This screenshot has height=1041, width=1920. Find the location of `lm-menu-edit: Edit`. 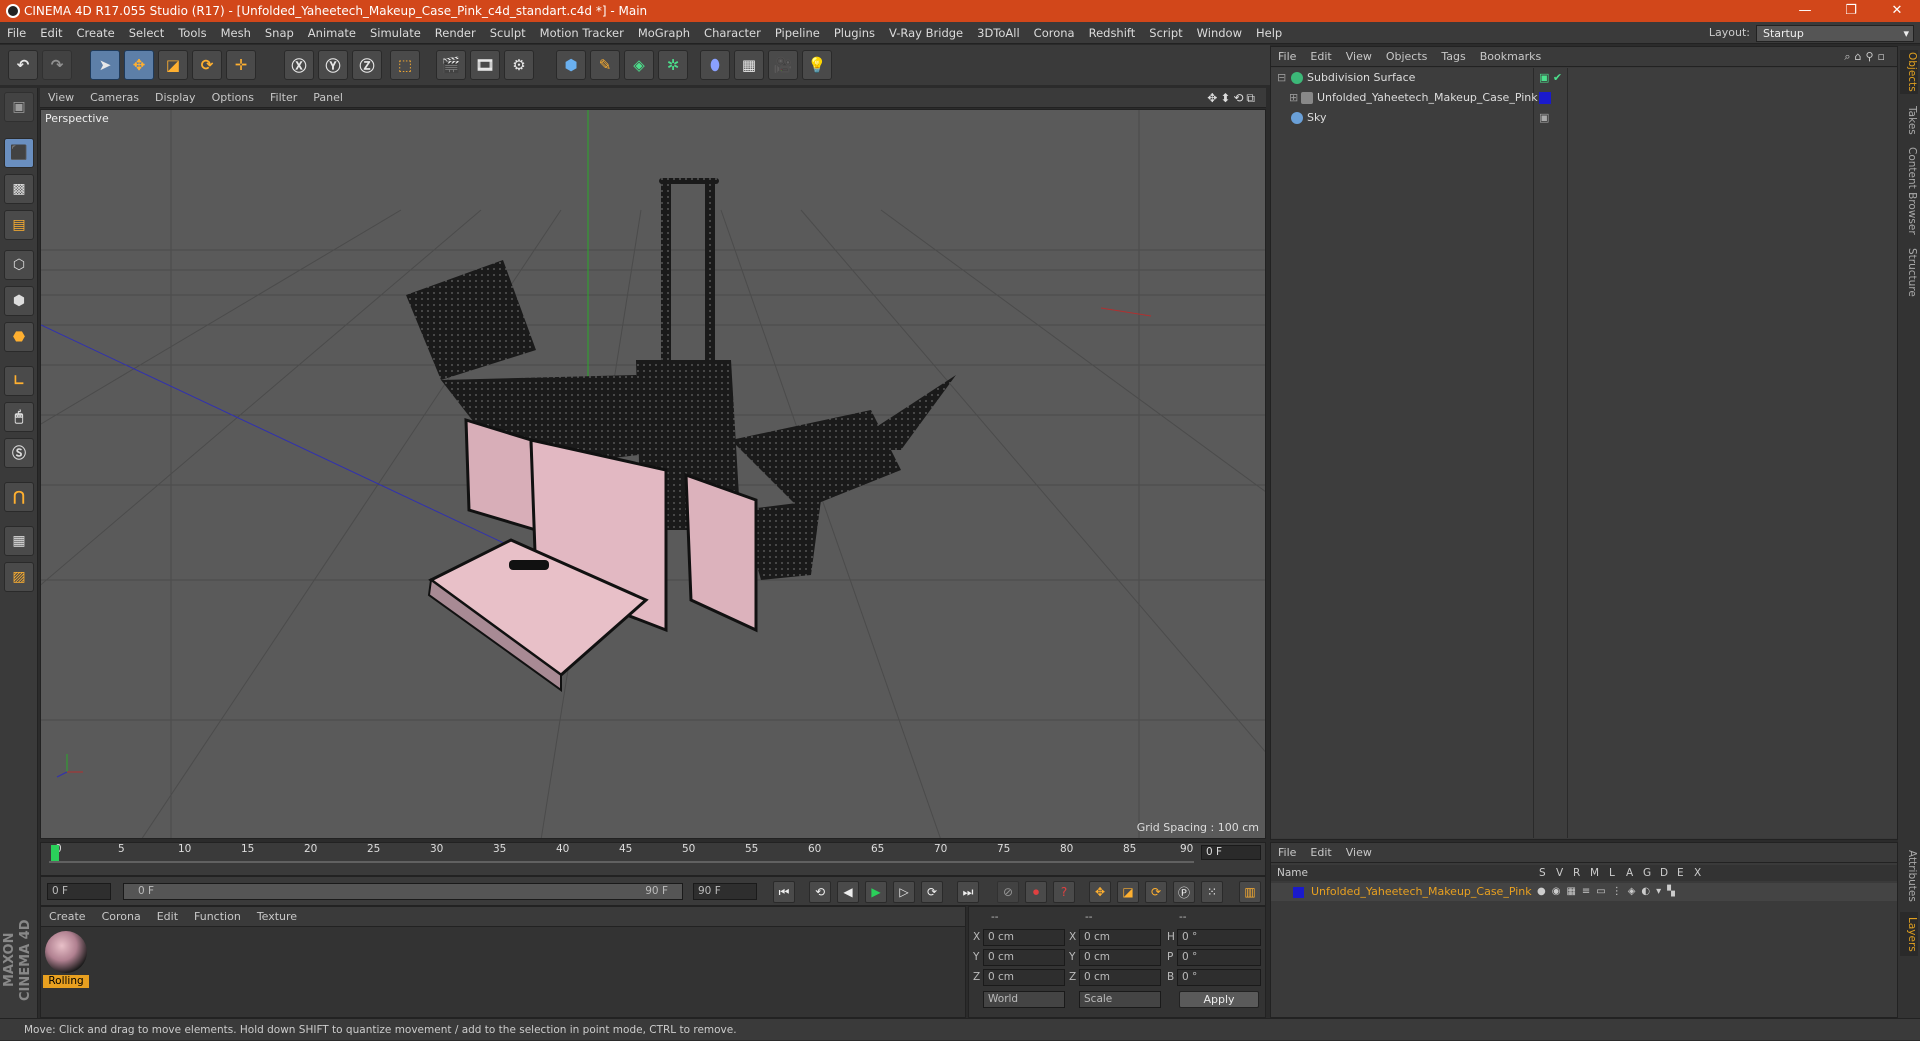

lm-menu-edit: Edit is located at coordinates (1320, 853).